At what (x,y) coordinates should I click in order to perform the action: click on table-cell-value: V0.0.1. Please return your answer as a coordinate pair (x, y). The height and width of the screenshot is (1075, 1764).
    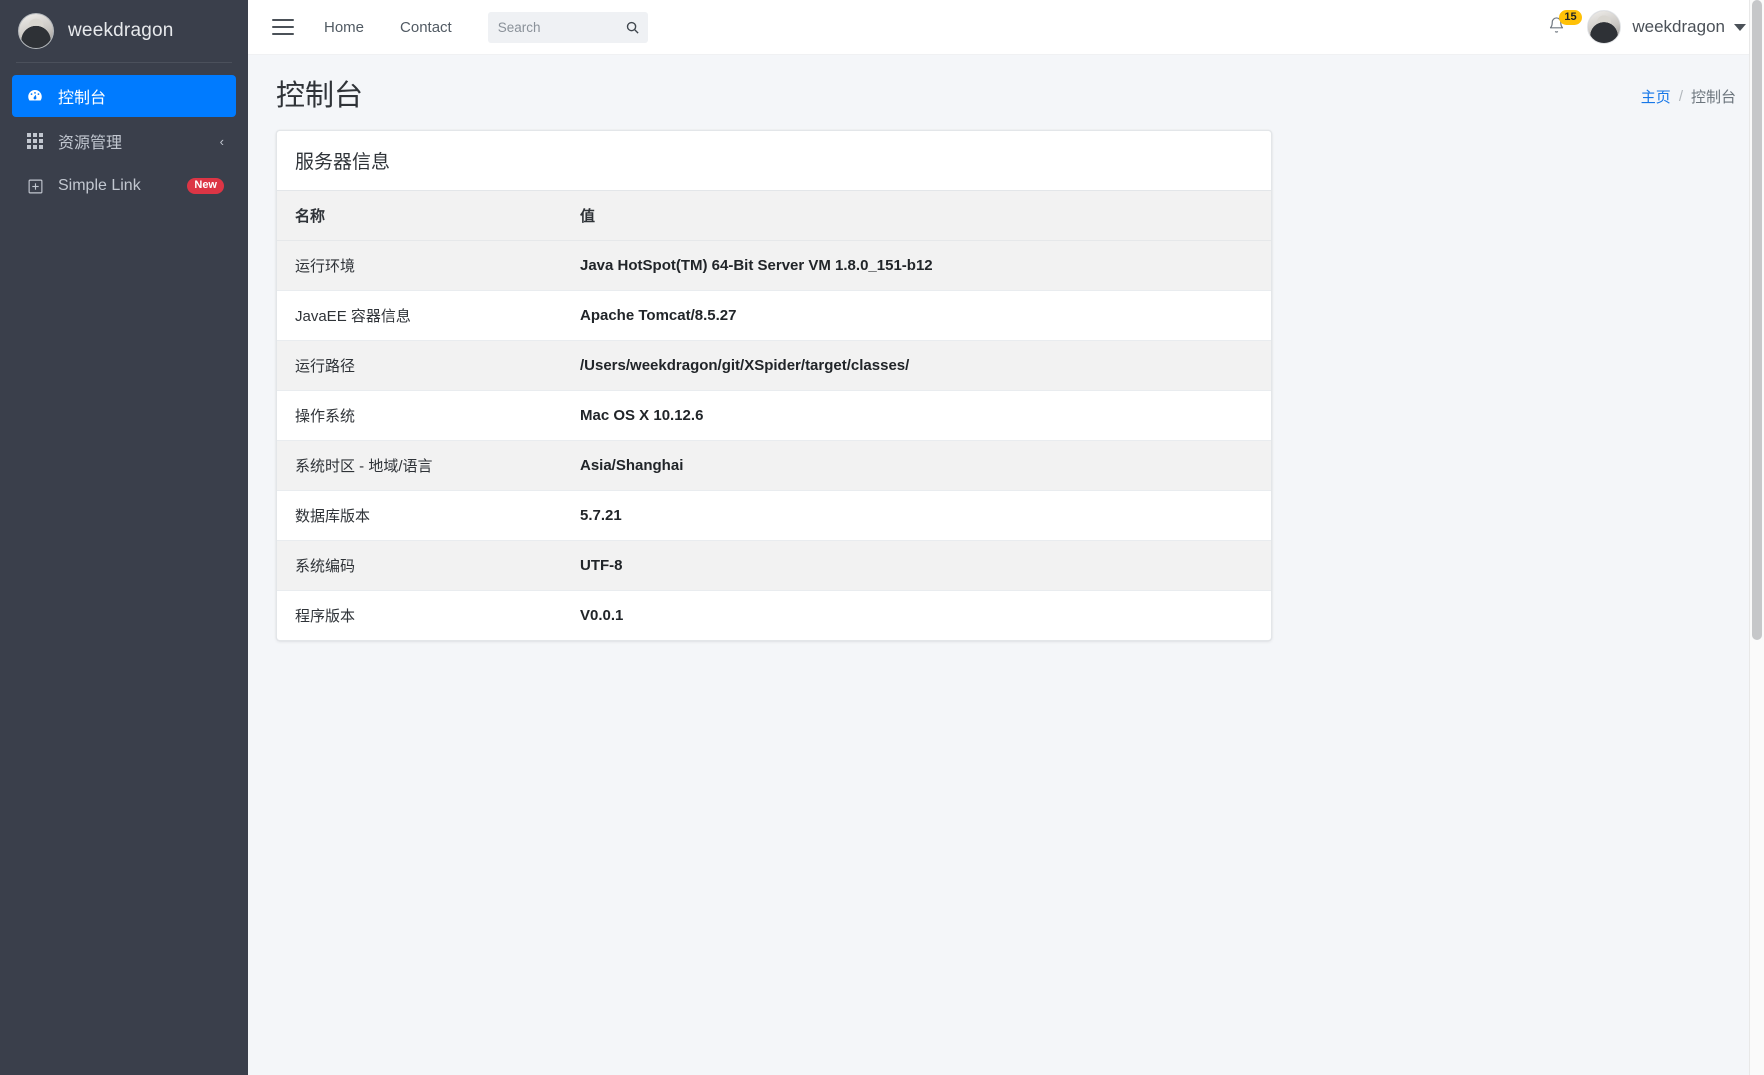
    Looking at the image, I should click on (916, 615).